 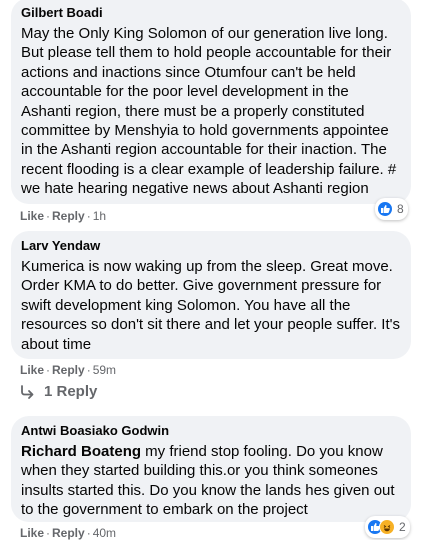 What do you see at coordinates (211, 246) in the screenshot?
I see `comment-author: Larv Yendaw` at bounding box center [211, 246].